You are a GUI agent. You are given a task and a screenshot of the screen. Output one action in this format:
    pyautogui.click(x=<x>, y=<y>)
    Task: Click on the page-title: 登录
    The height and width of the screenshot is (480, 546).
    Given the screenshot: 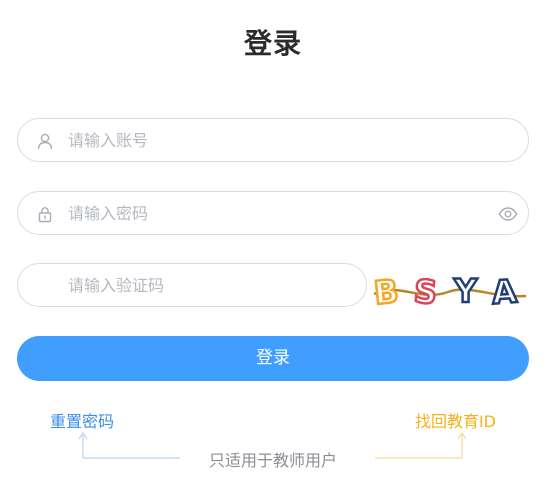 What is the action you would take?
    pyautogui.click(x=272, y=43)
    